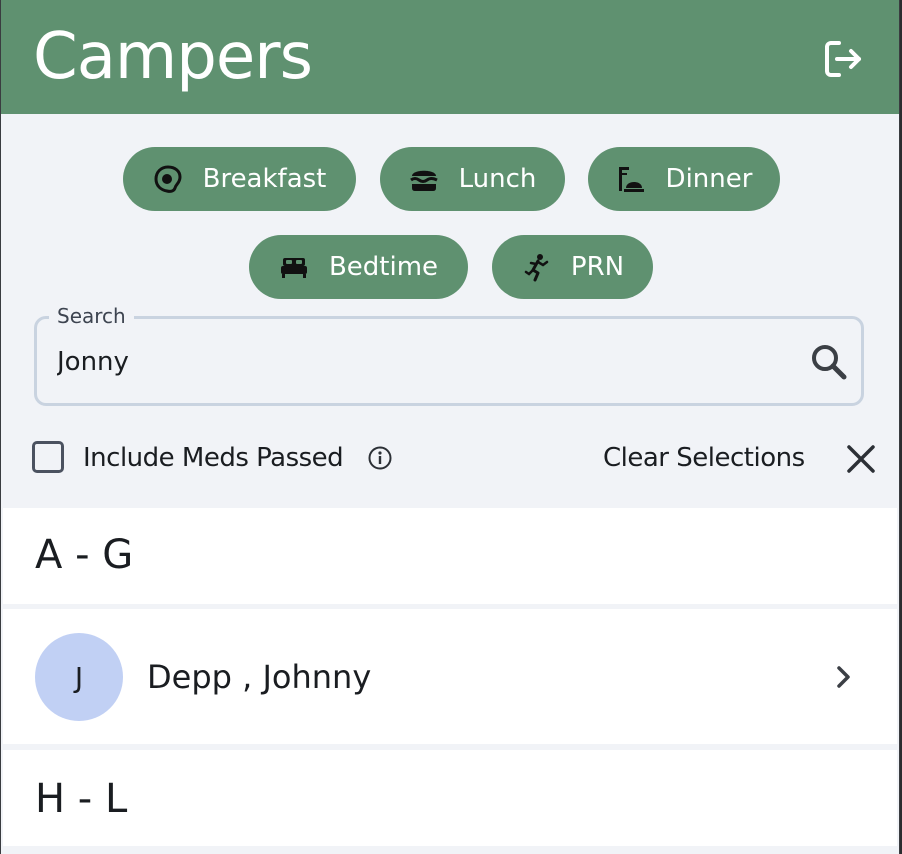  What do you see at coordinates (536, 267) in the screenshot?
I see `person-running-icon` at bounding box center [536, 267].